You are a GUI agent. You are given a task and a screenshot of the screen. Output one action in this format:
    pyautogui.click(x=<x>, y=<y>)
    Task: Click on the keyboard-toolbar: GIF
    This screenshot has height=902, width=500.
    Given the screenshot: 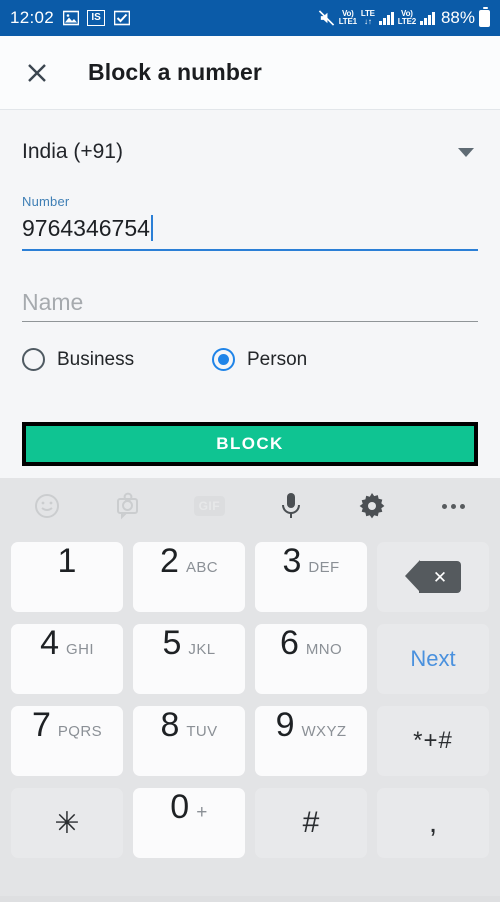 What is the action you would take?
    pyautogui.click(x=250, y=506)
    